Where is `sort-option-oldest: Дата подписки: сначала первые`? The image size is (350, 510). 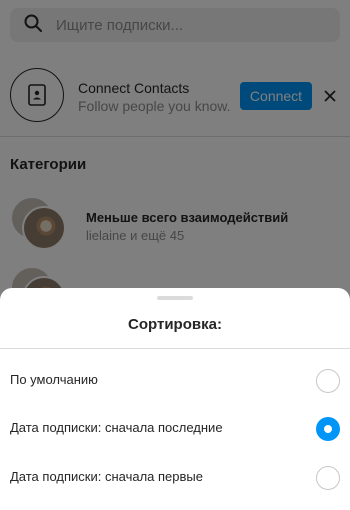
sort-option-oldest: Дата подписки: сначала первые is located at coordinates (175, 478).